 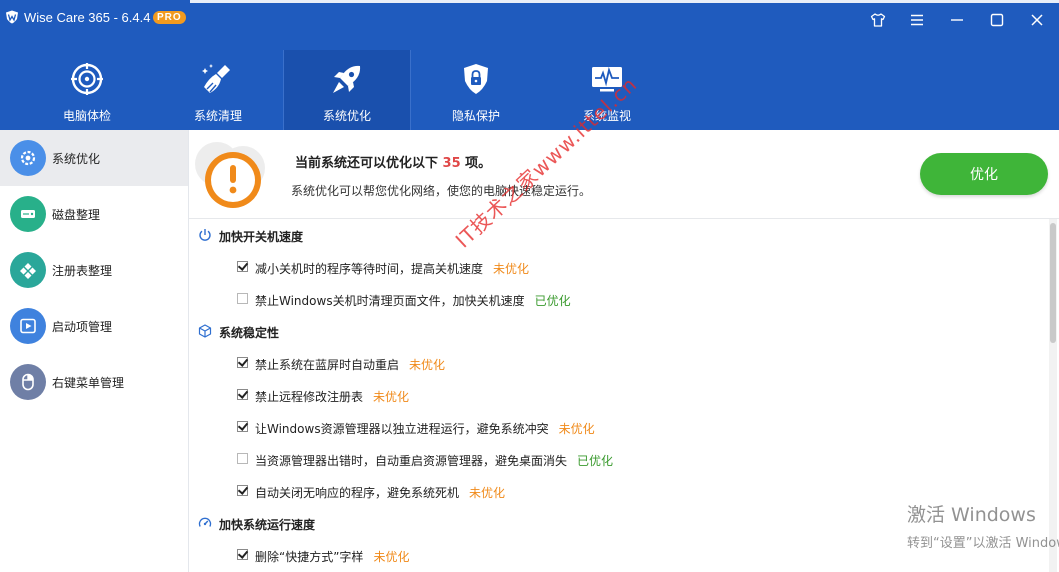 What do you see at coordinates (618, 235) in the screenshot?
I see `section-header: 加快开关机速度` at bounding box center [618, 235].